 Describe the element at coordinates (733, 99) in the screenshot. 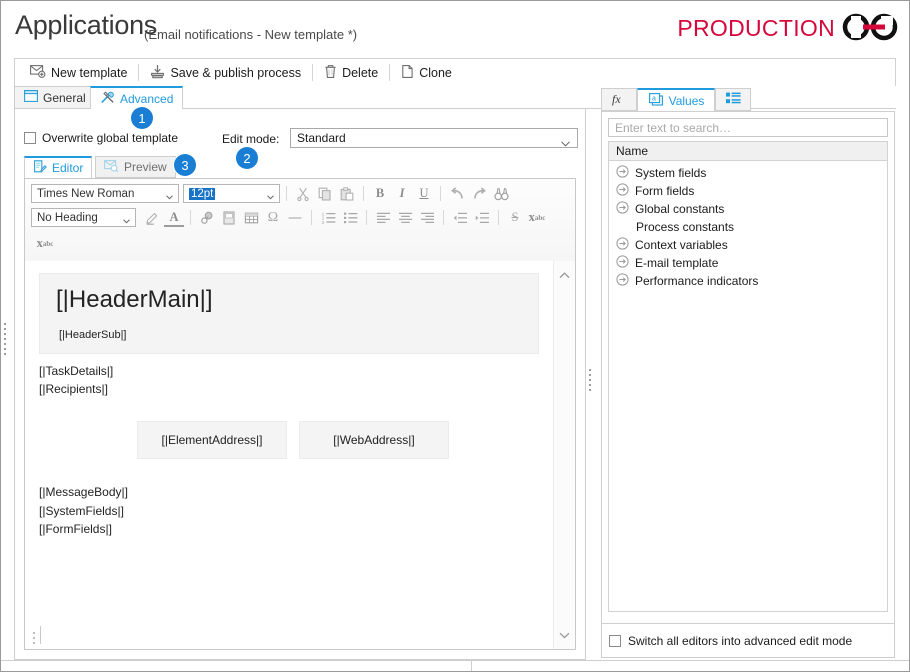

I see `tab-list-grid` at that location.